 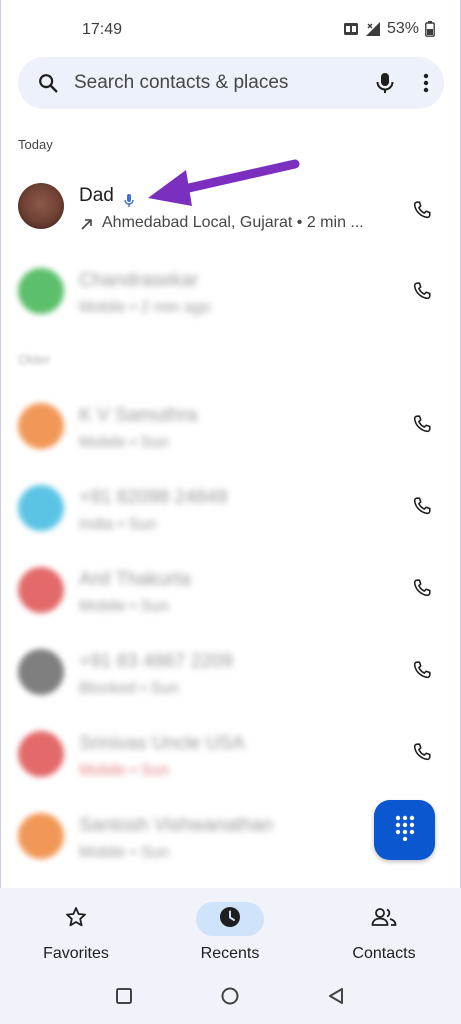 I want to click on volte-icon, so click(x=351, y=29).